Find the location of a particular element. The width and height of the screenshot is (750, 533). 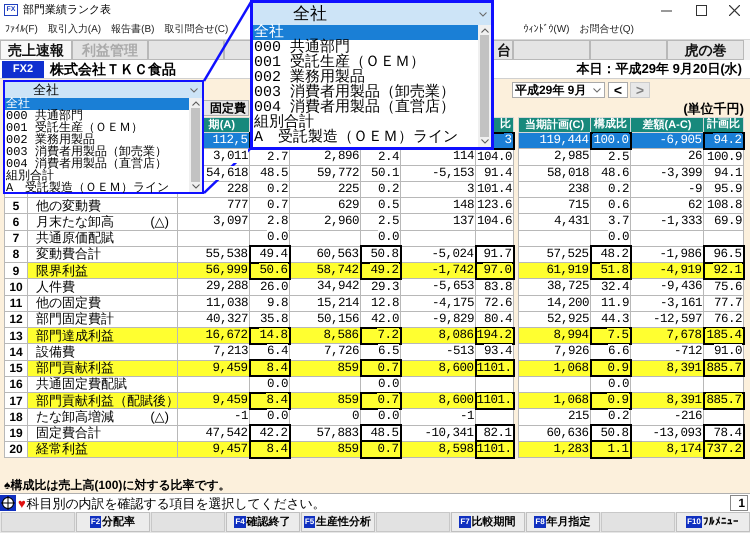

page-number: 1 is located at coordinates (739, 503).